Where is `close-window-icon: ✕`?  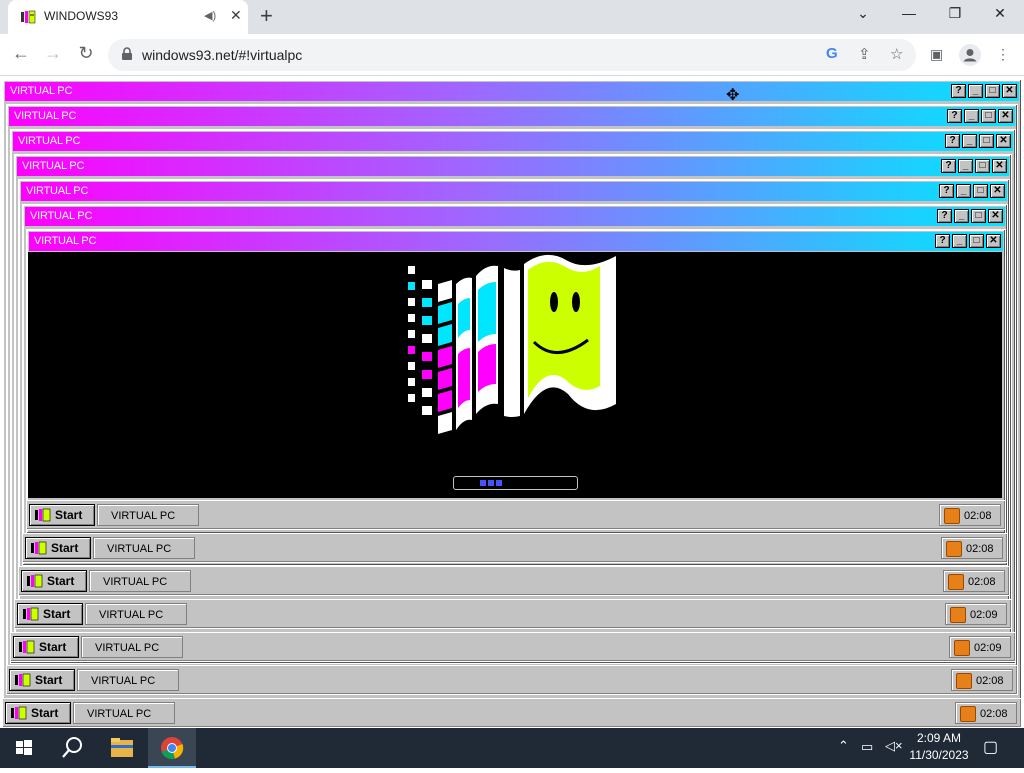 close-window-icon: ✕ is located at coordinates (1000, 13).